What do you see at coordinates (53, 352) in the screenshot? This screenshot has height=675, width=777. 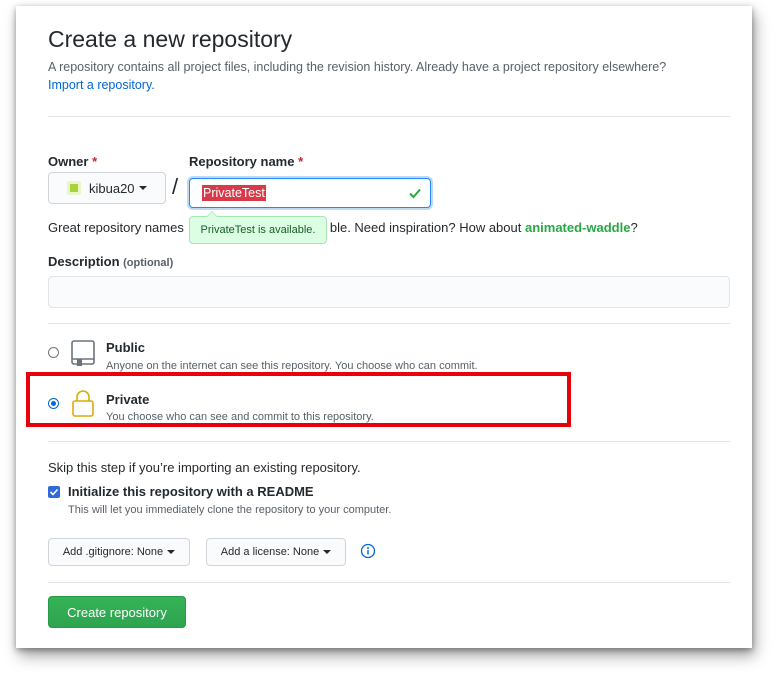 I see `public-radio` at bounding box center [53, 352].